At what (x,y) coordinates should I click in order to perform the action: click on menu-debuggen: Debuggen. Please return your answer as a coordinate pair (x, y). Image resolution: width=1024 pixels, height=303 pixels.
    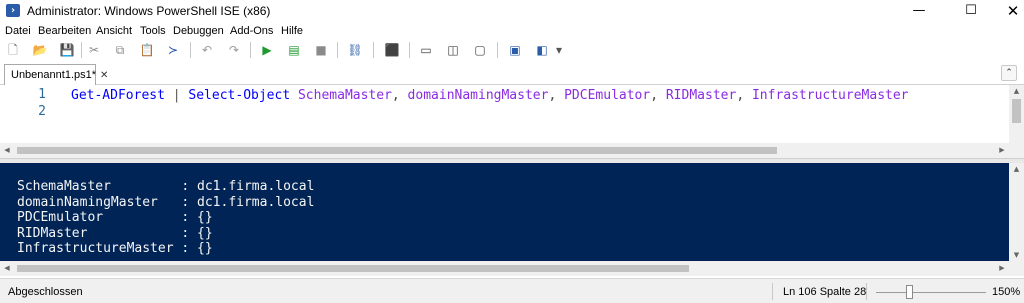
    Looking at the image, I should click on (198, 31).